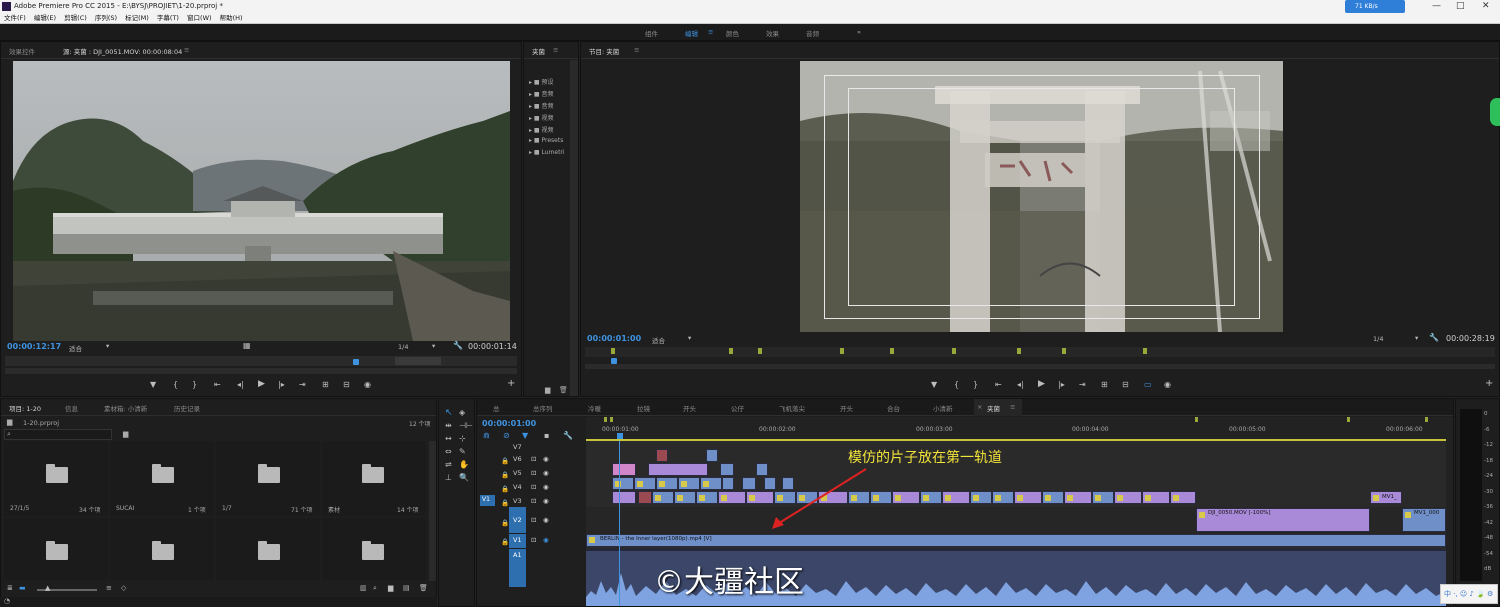 Image resolution: width=1500 pixels, height=607 pixels. Describe the element at coordinates (509, 423) in the screenshot. I see `timeline-timecode: 00:00:01:00` at that location.